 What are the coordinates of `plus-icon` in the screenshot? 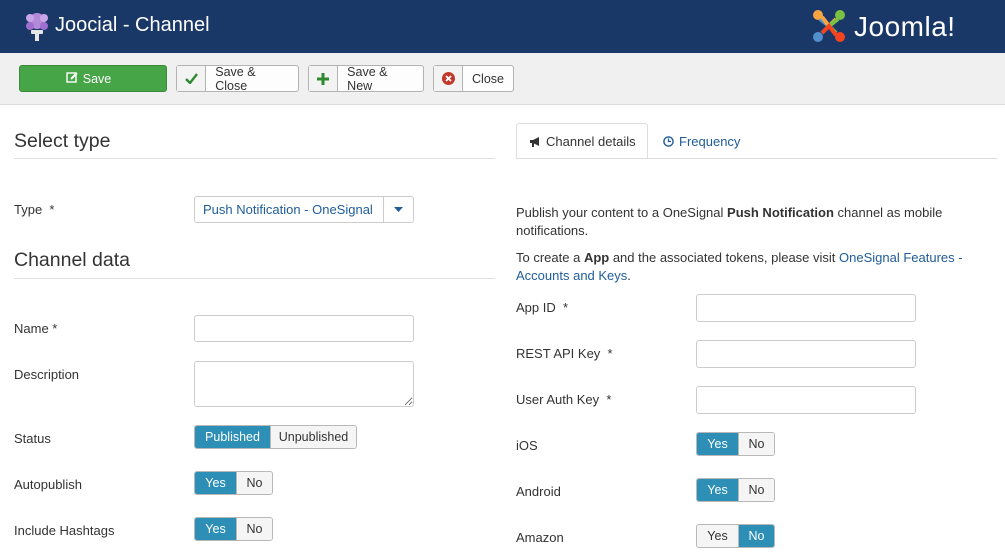 It's located at (324, 78).